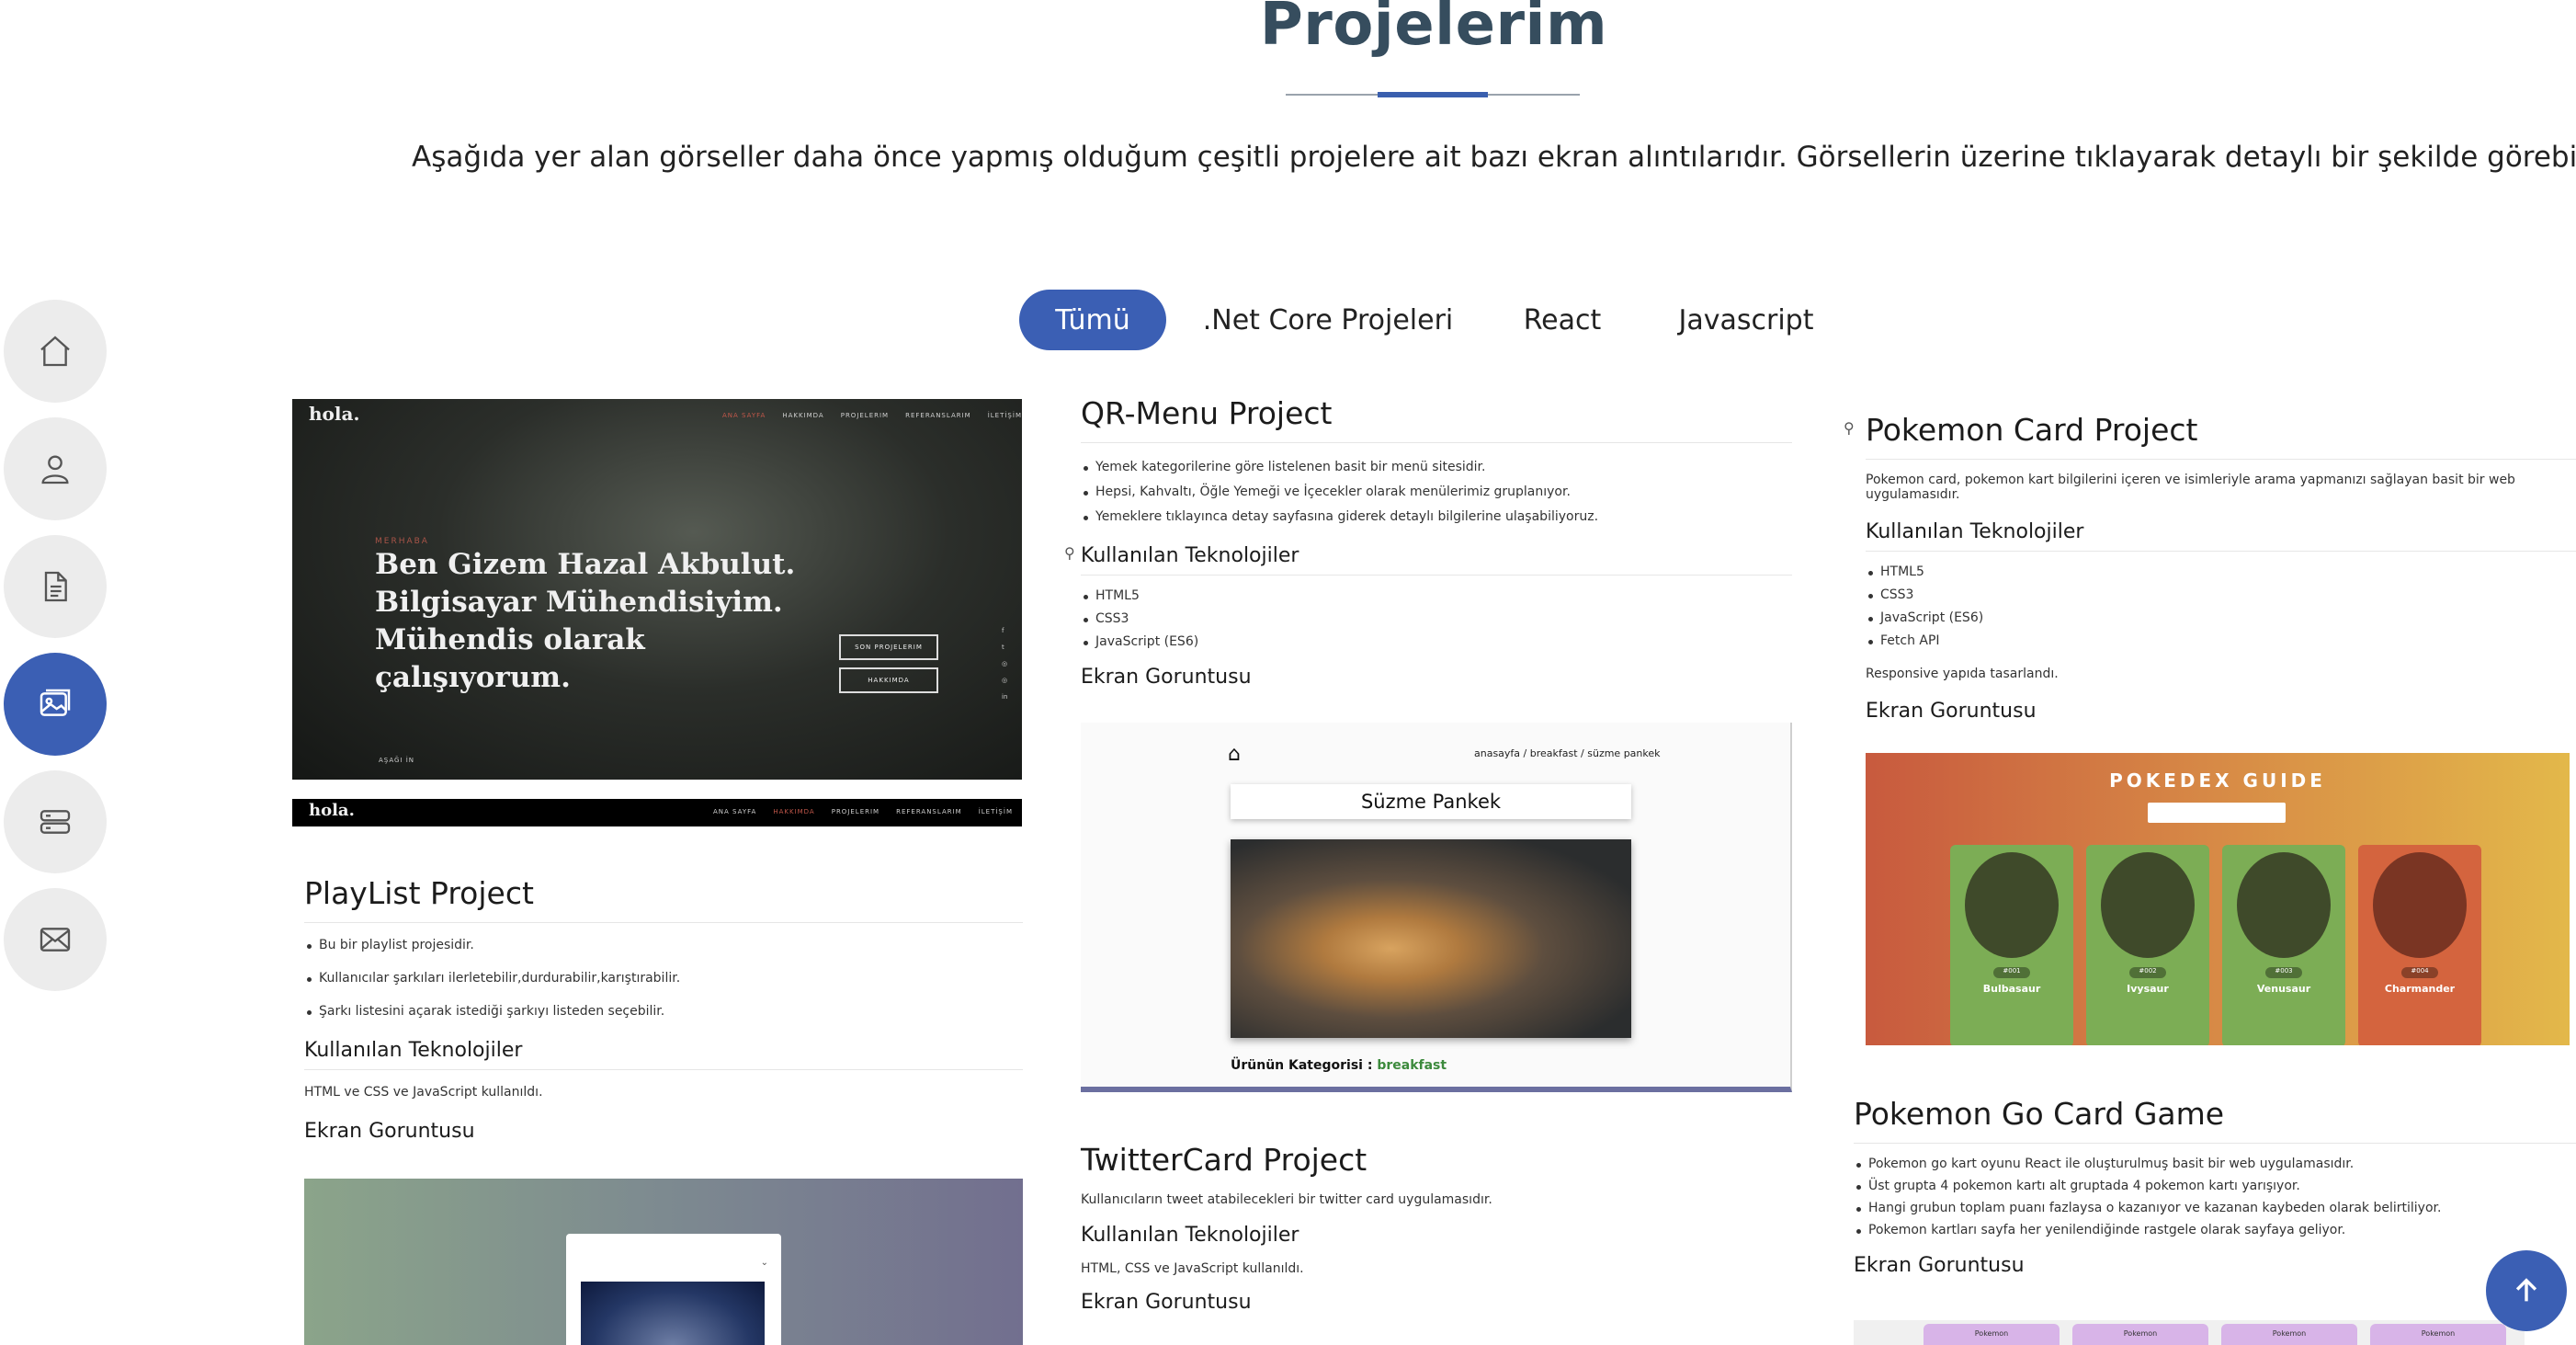 This screenshot has height=1345, width=2576. I want to click on nav-portfolio-button, so click(55, 704).